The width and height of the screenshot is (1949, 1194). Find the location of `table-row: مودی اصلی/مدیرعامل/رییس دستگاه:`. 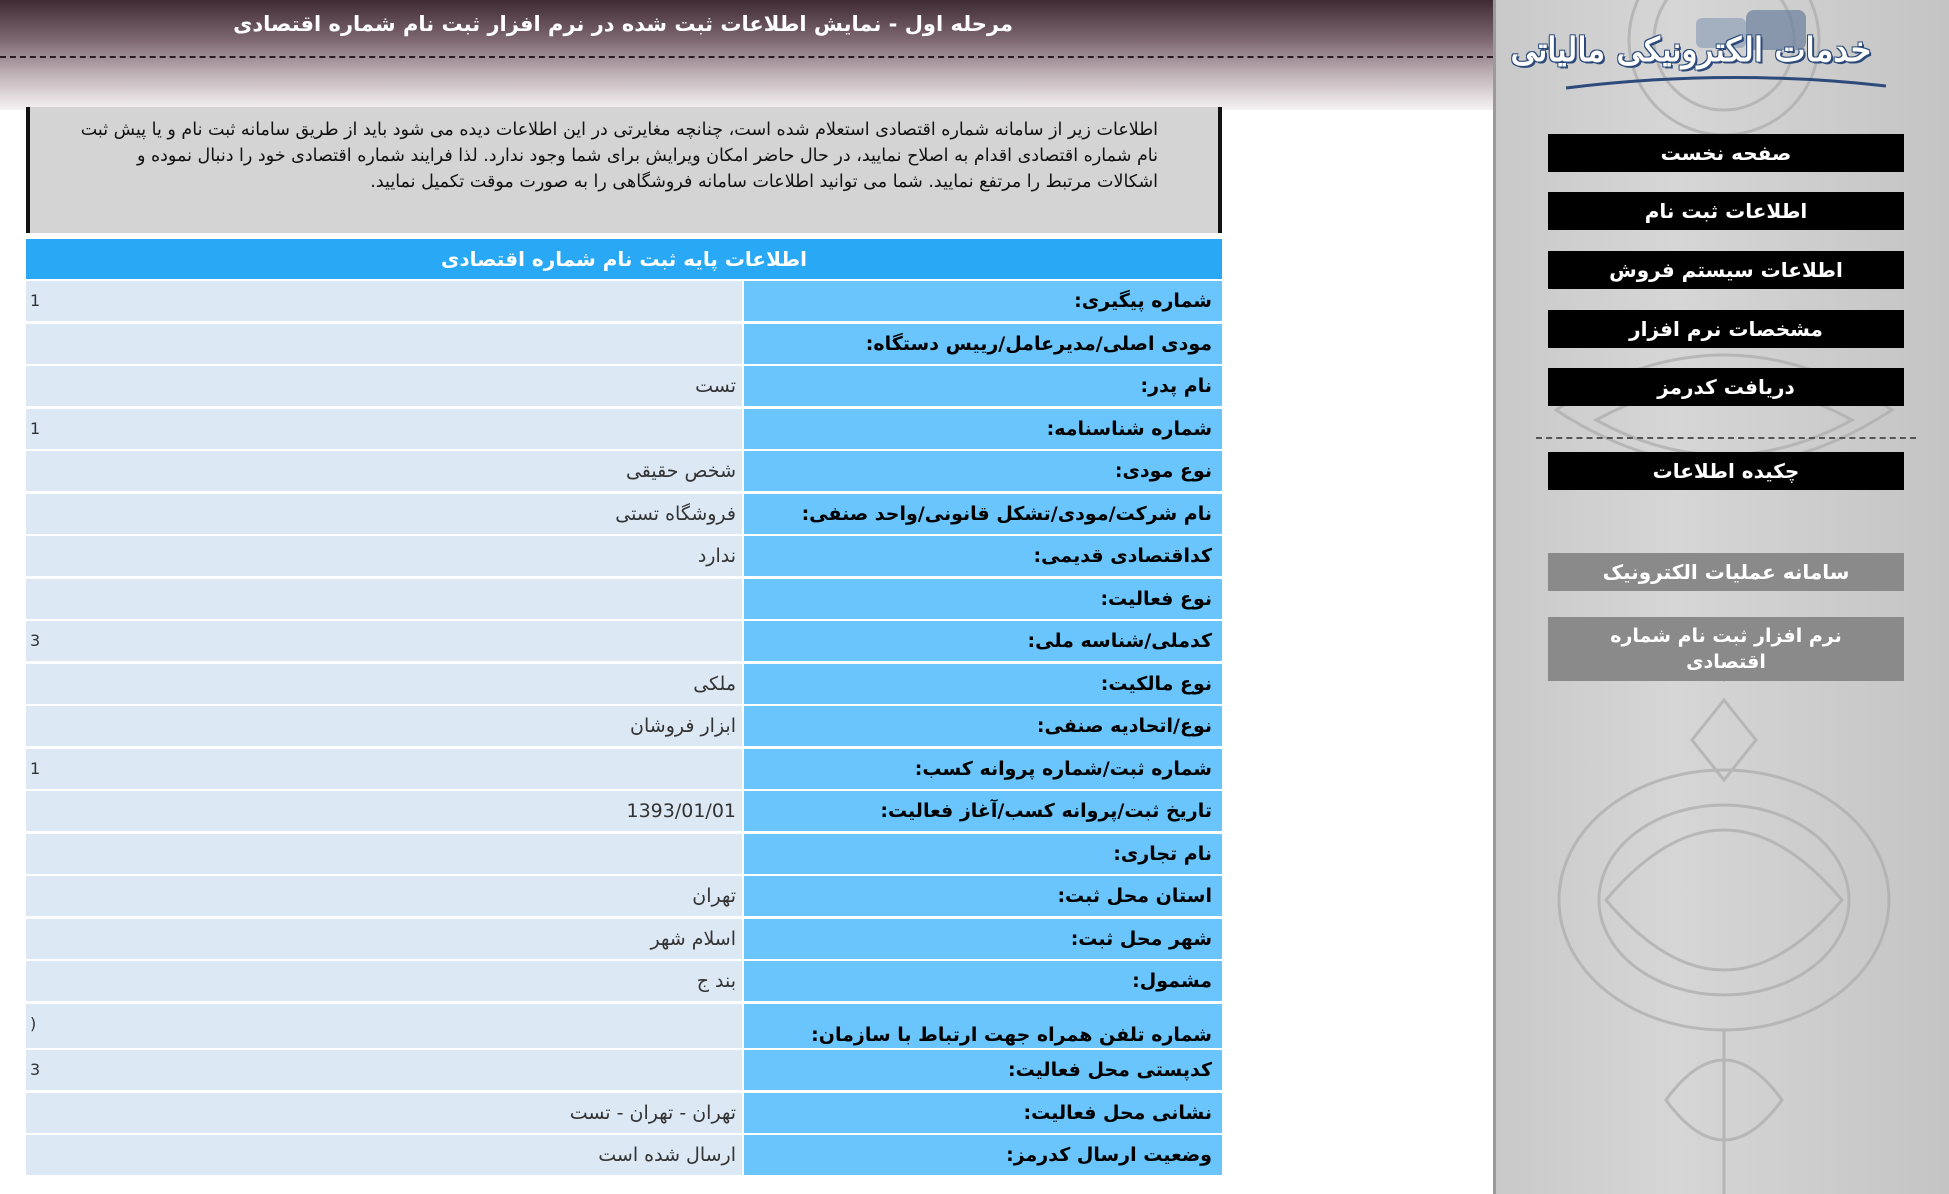

table-row: مودی اصلی/مدیرعامل/رییس دستگاه: is located at coordinates (624, 343).